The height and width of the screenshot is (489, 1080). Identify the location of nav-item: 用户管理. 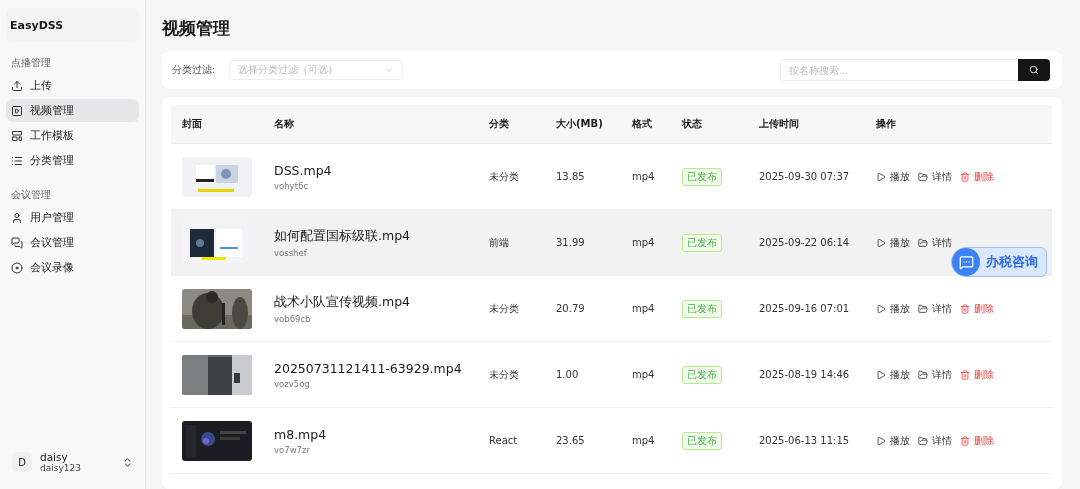
(72, 217).